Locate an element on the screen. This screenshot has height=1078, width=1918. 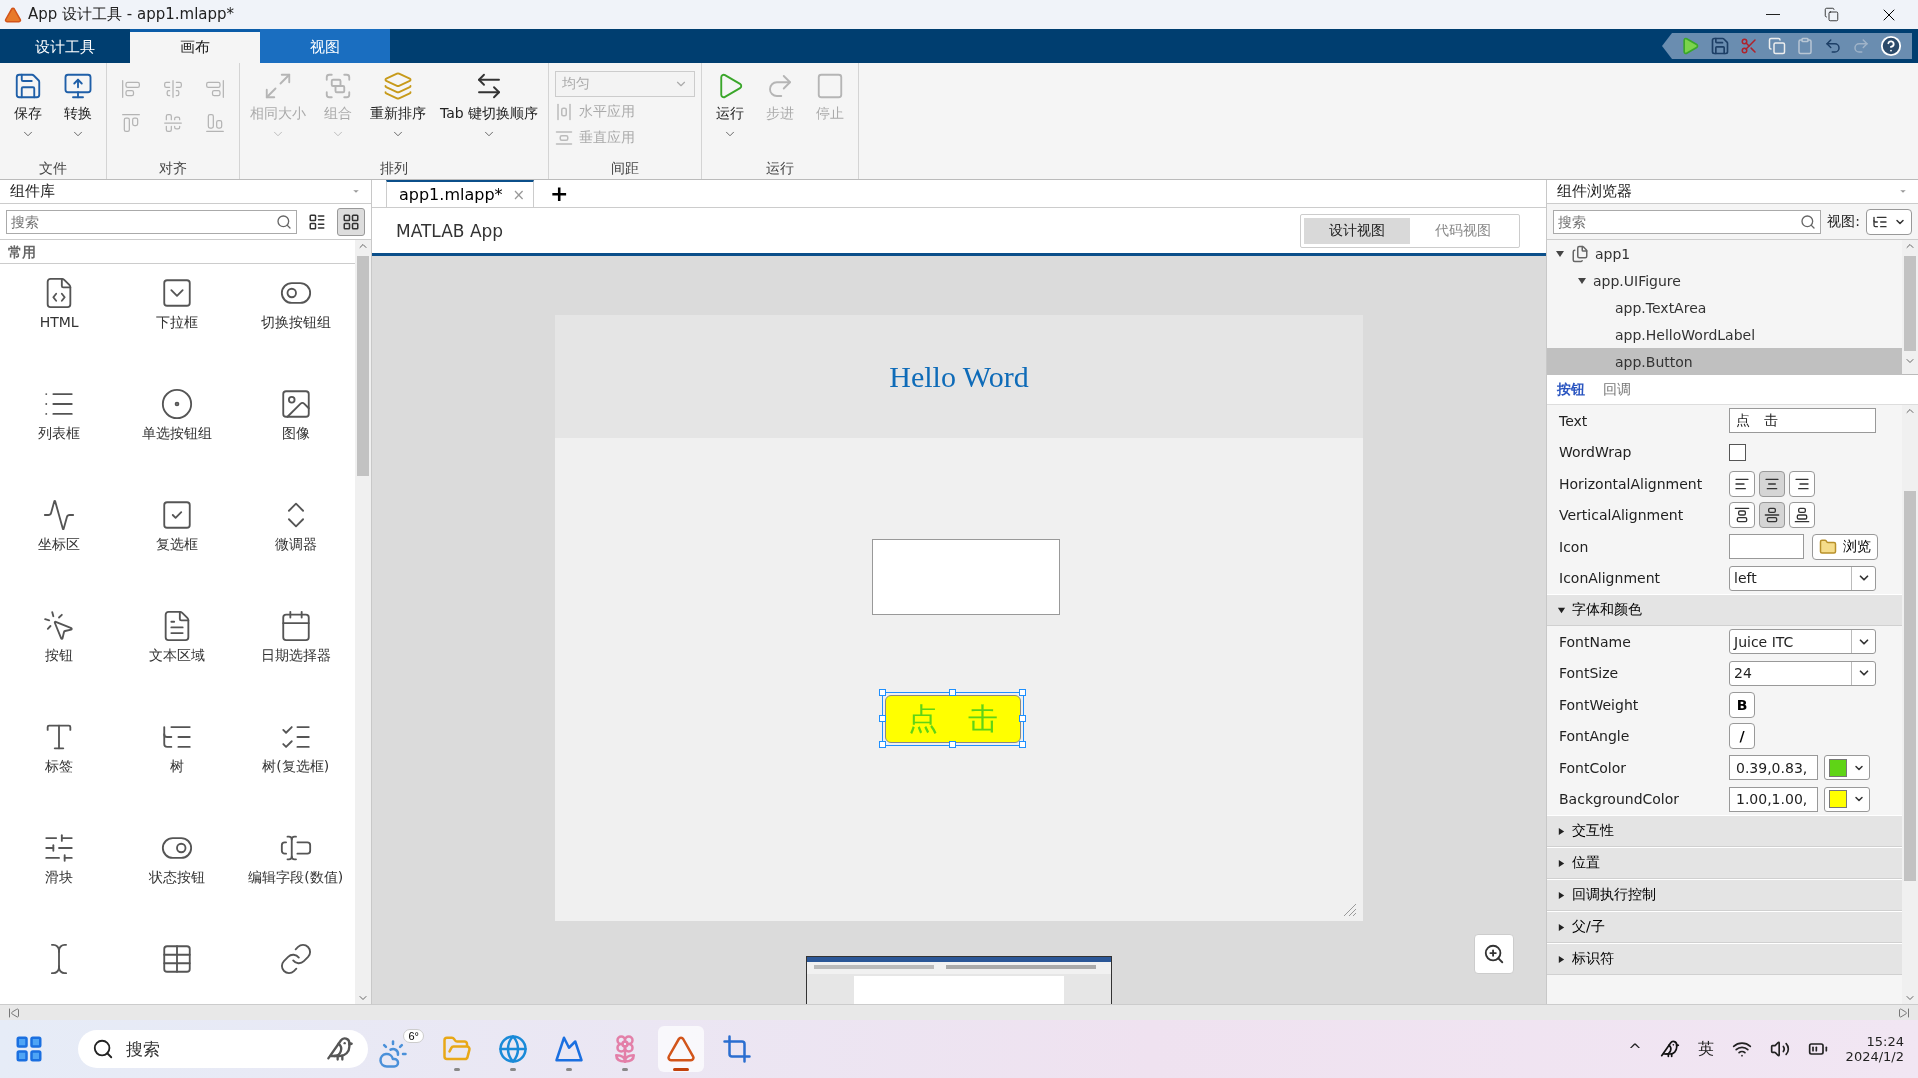
component-item: 编辑字段(数值) is located at coordinates (295, 859).